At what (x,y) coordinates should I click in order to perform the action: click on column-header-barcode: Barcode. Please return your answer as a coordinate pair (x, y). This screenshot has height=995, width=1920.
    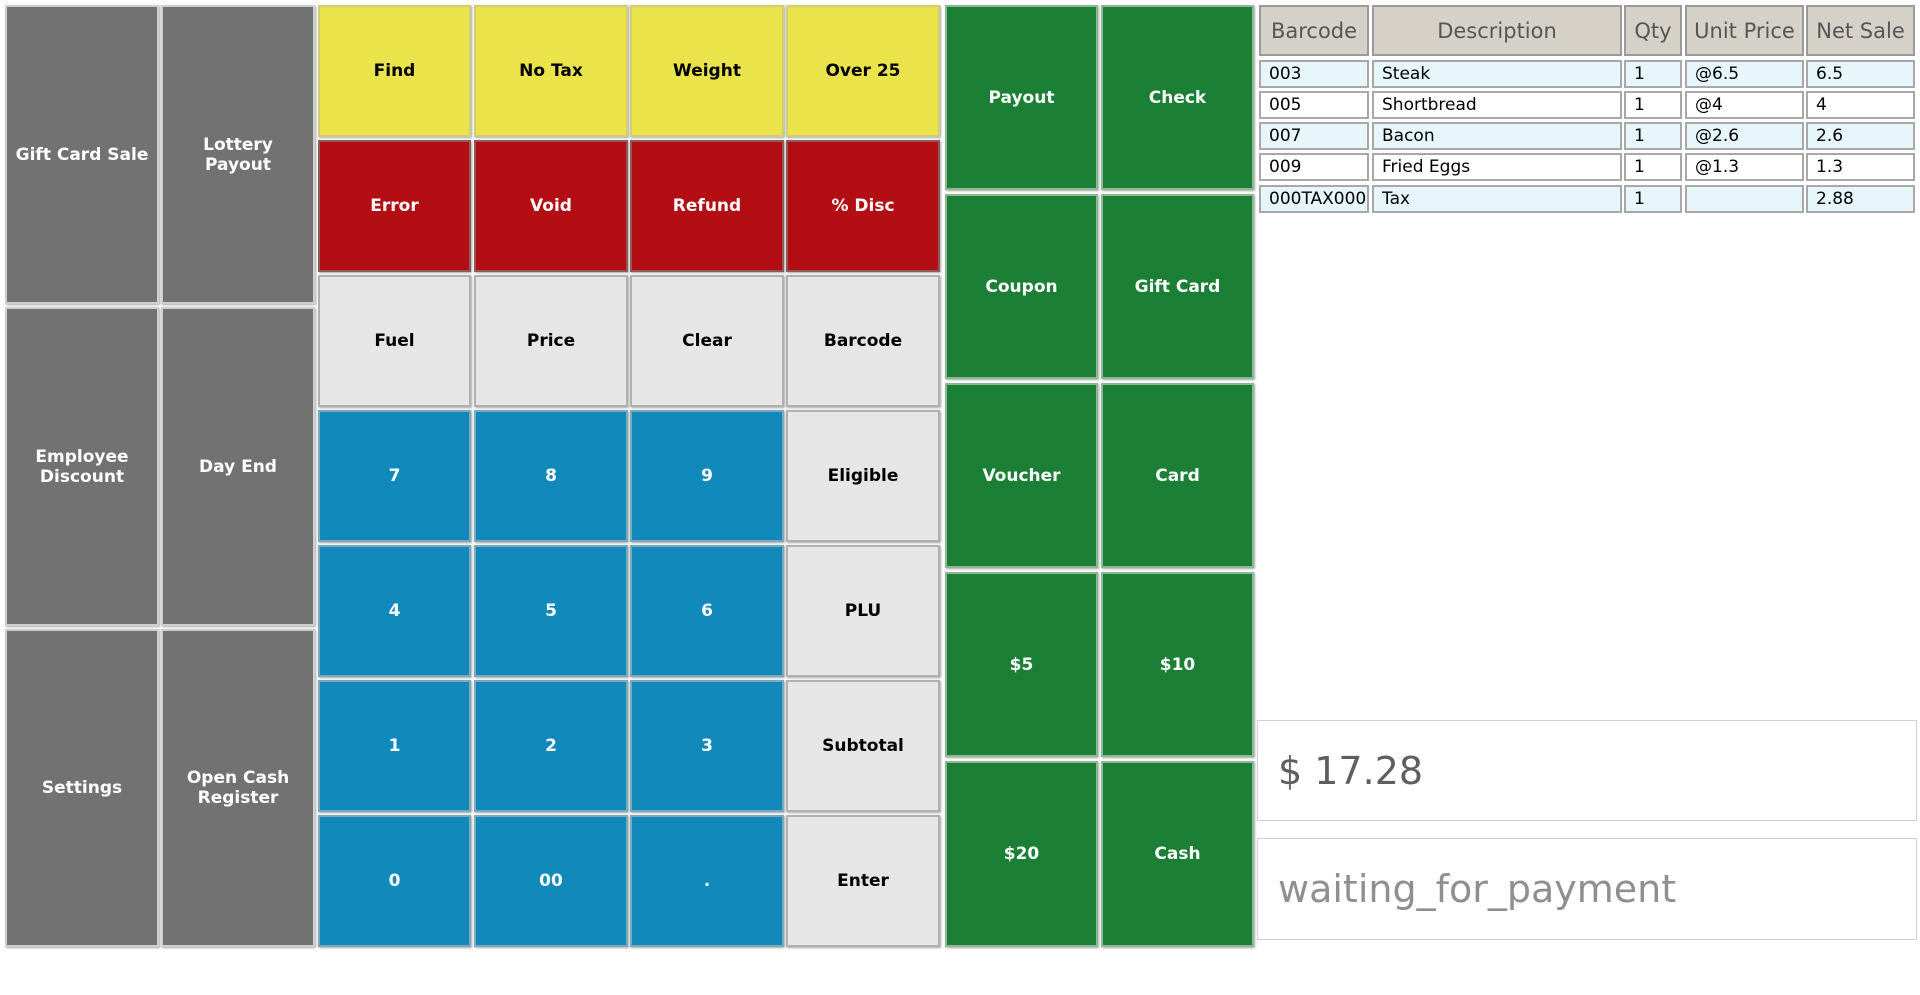
    Looking at the image, I should click on (1314, 30).